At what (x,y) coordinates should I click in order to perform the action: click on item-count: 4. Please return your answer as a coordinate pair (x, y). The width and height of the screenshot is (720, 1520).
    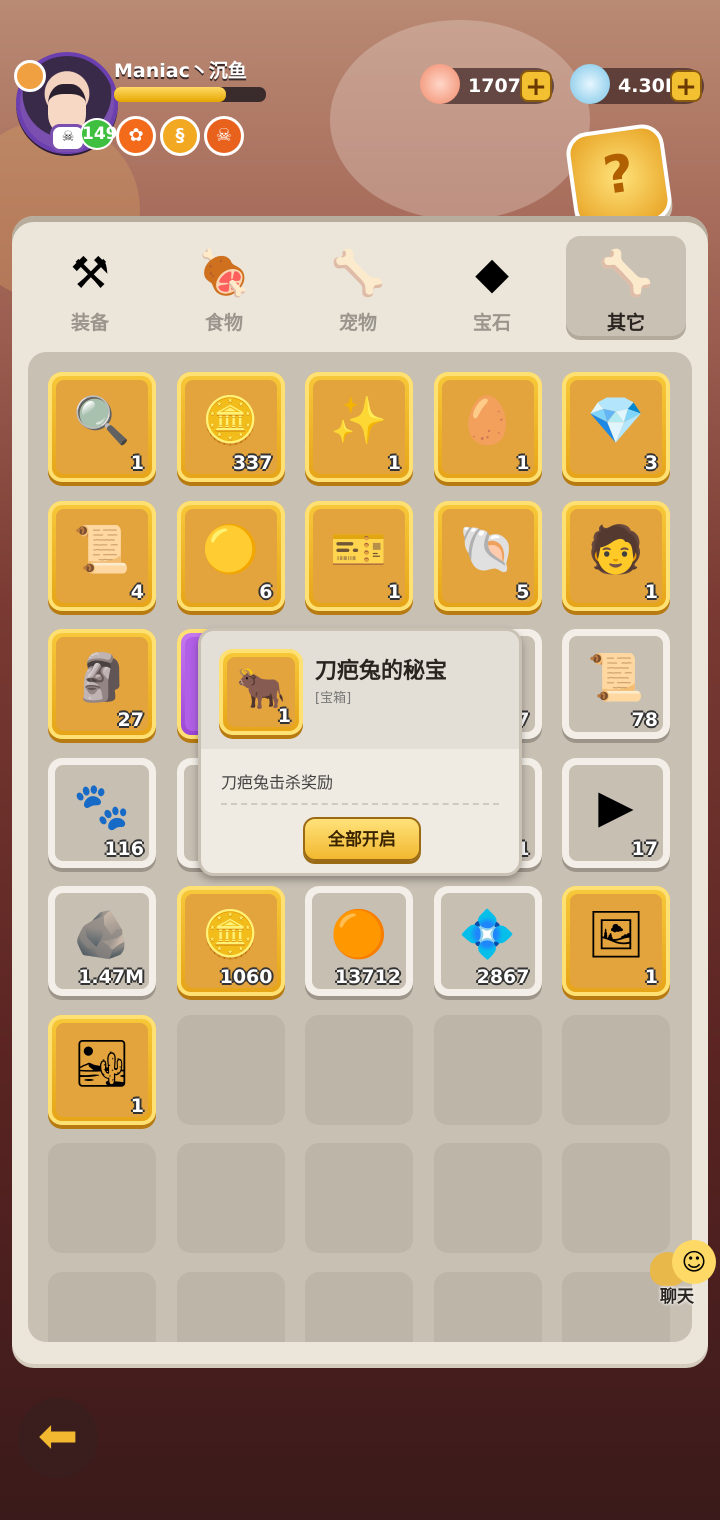
    Looking at the image, I should click on (137, 591).